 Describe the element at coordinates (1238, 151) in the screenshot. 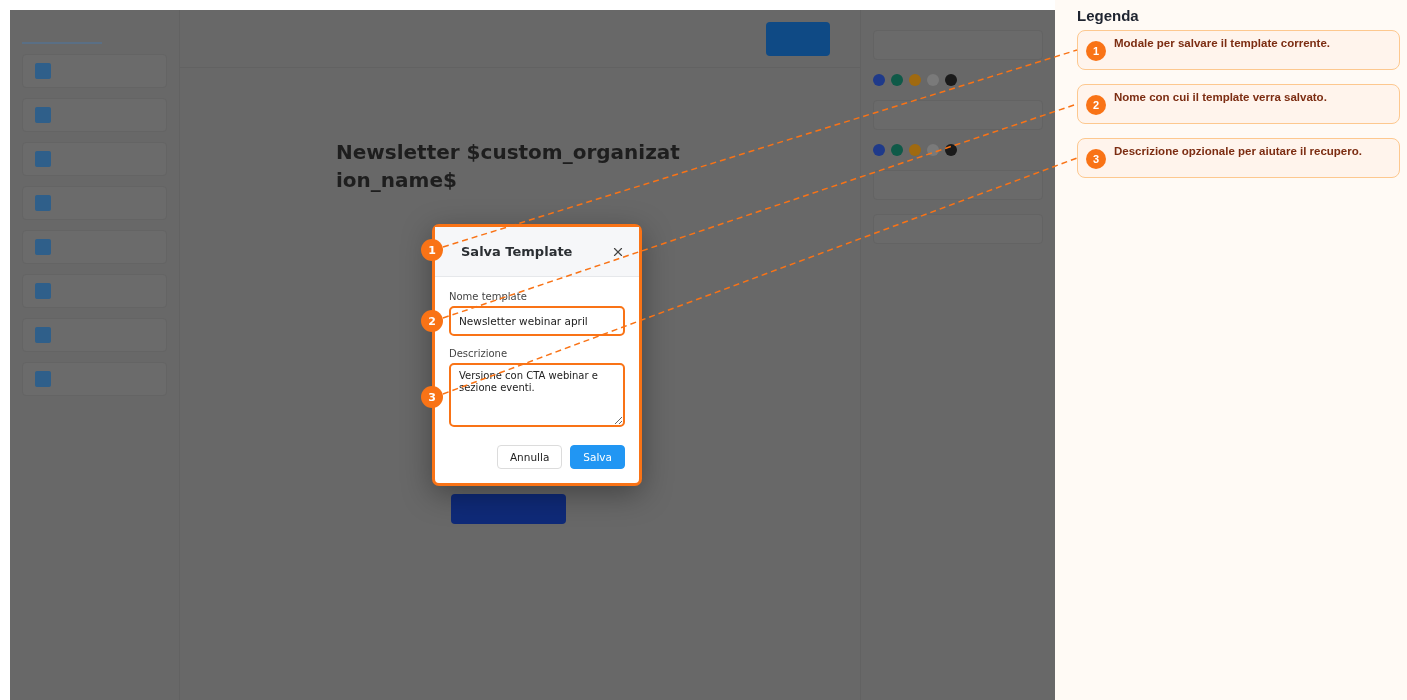

I see `legend-text: Descrizione opzionale per aiutare il recupero.` at that location.